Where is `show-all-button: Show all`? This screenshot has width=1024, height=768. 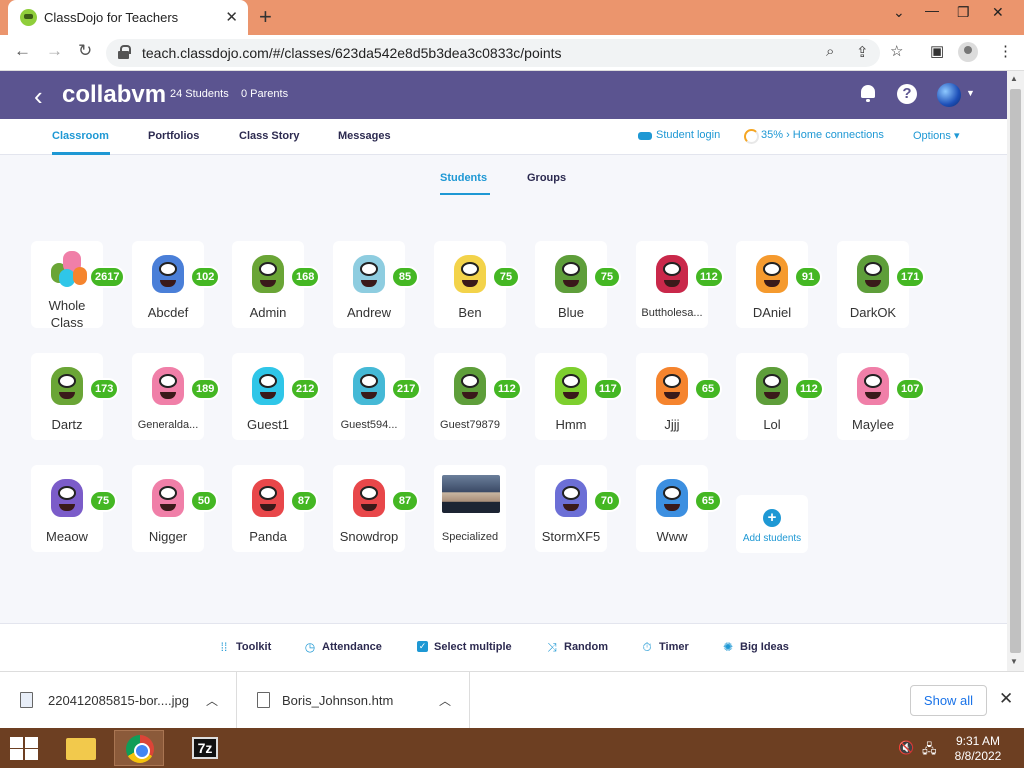 show-all-button: Show all is located at coordinates (948, 700).